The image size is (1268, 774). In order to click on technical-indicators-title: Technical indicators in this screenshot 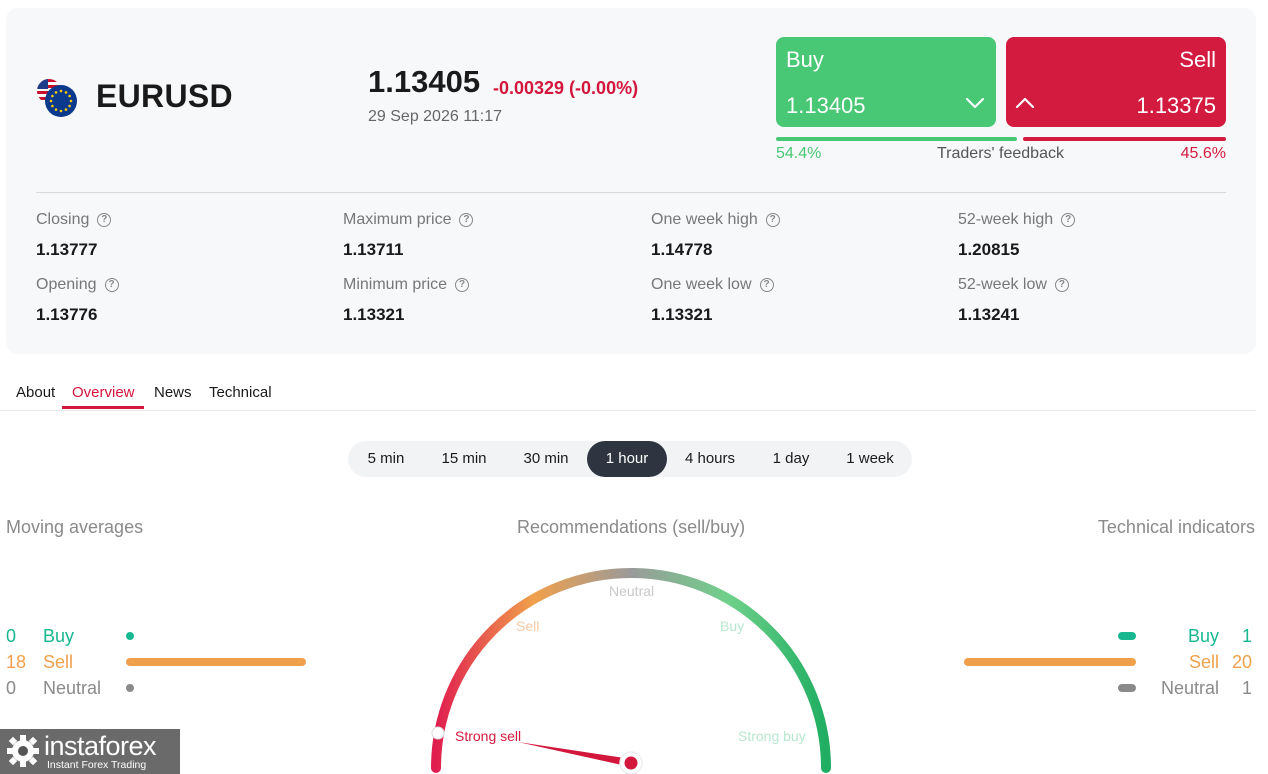, I will do `click(1176, 527)`.